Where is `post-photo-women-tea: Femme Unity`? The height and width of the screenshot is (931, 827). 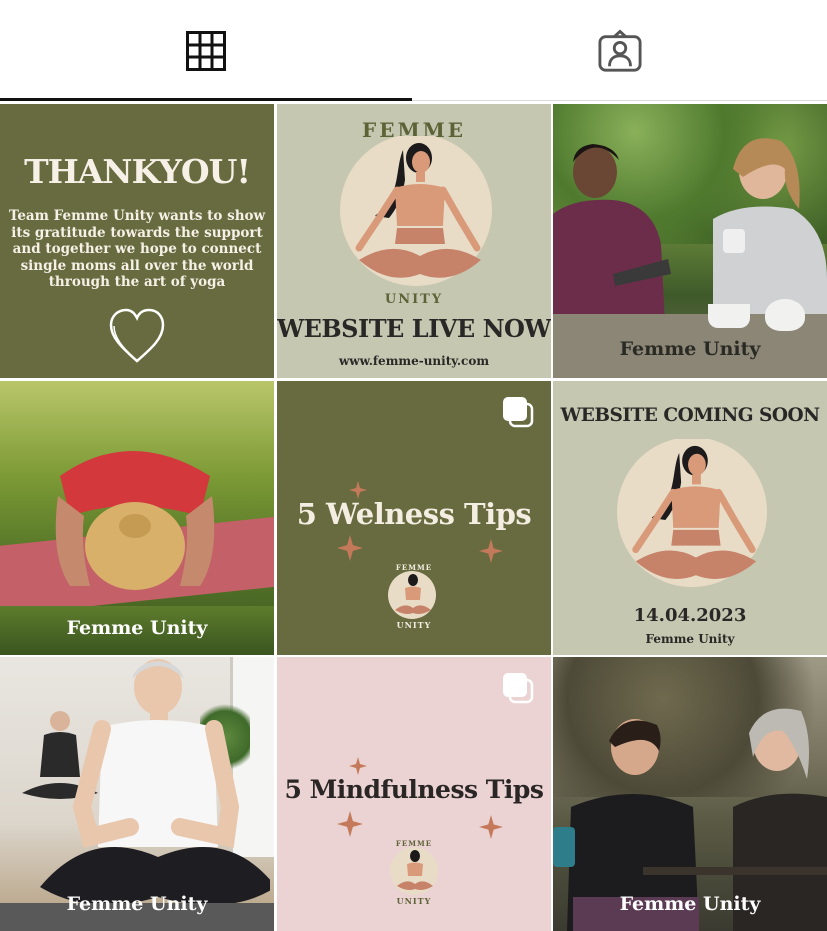 post-photo-women-tea: Femme Unity is located at coordinates (690, 241).